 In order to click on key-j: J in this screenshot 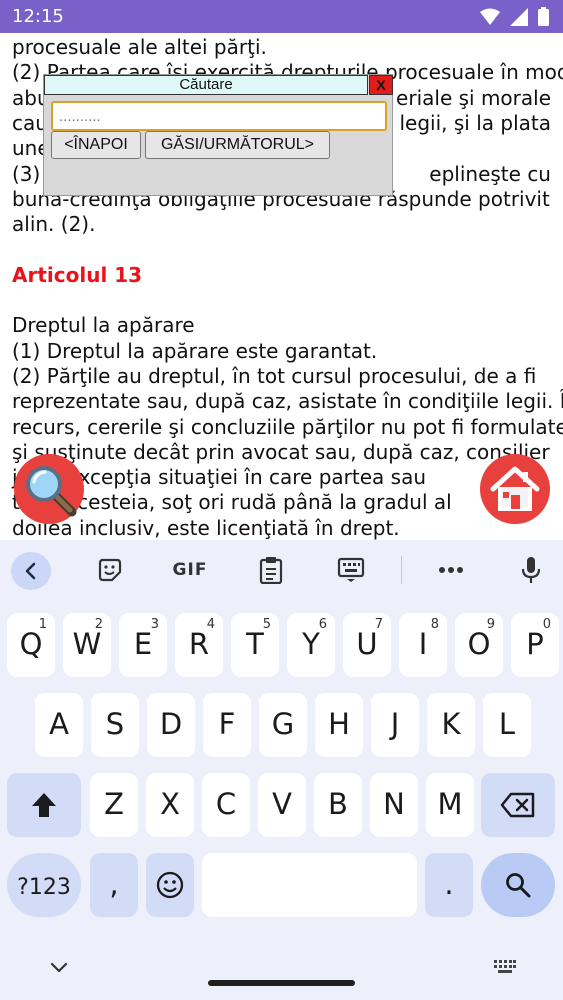, I will do `click(395, 725)`.